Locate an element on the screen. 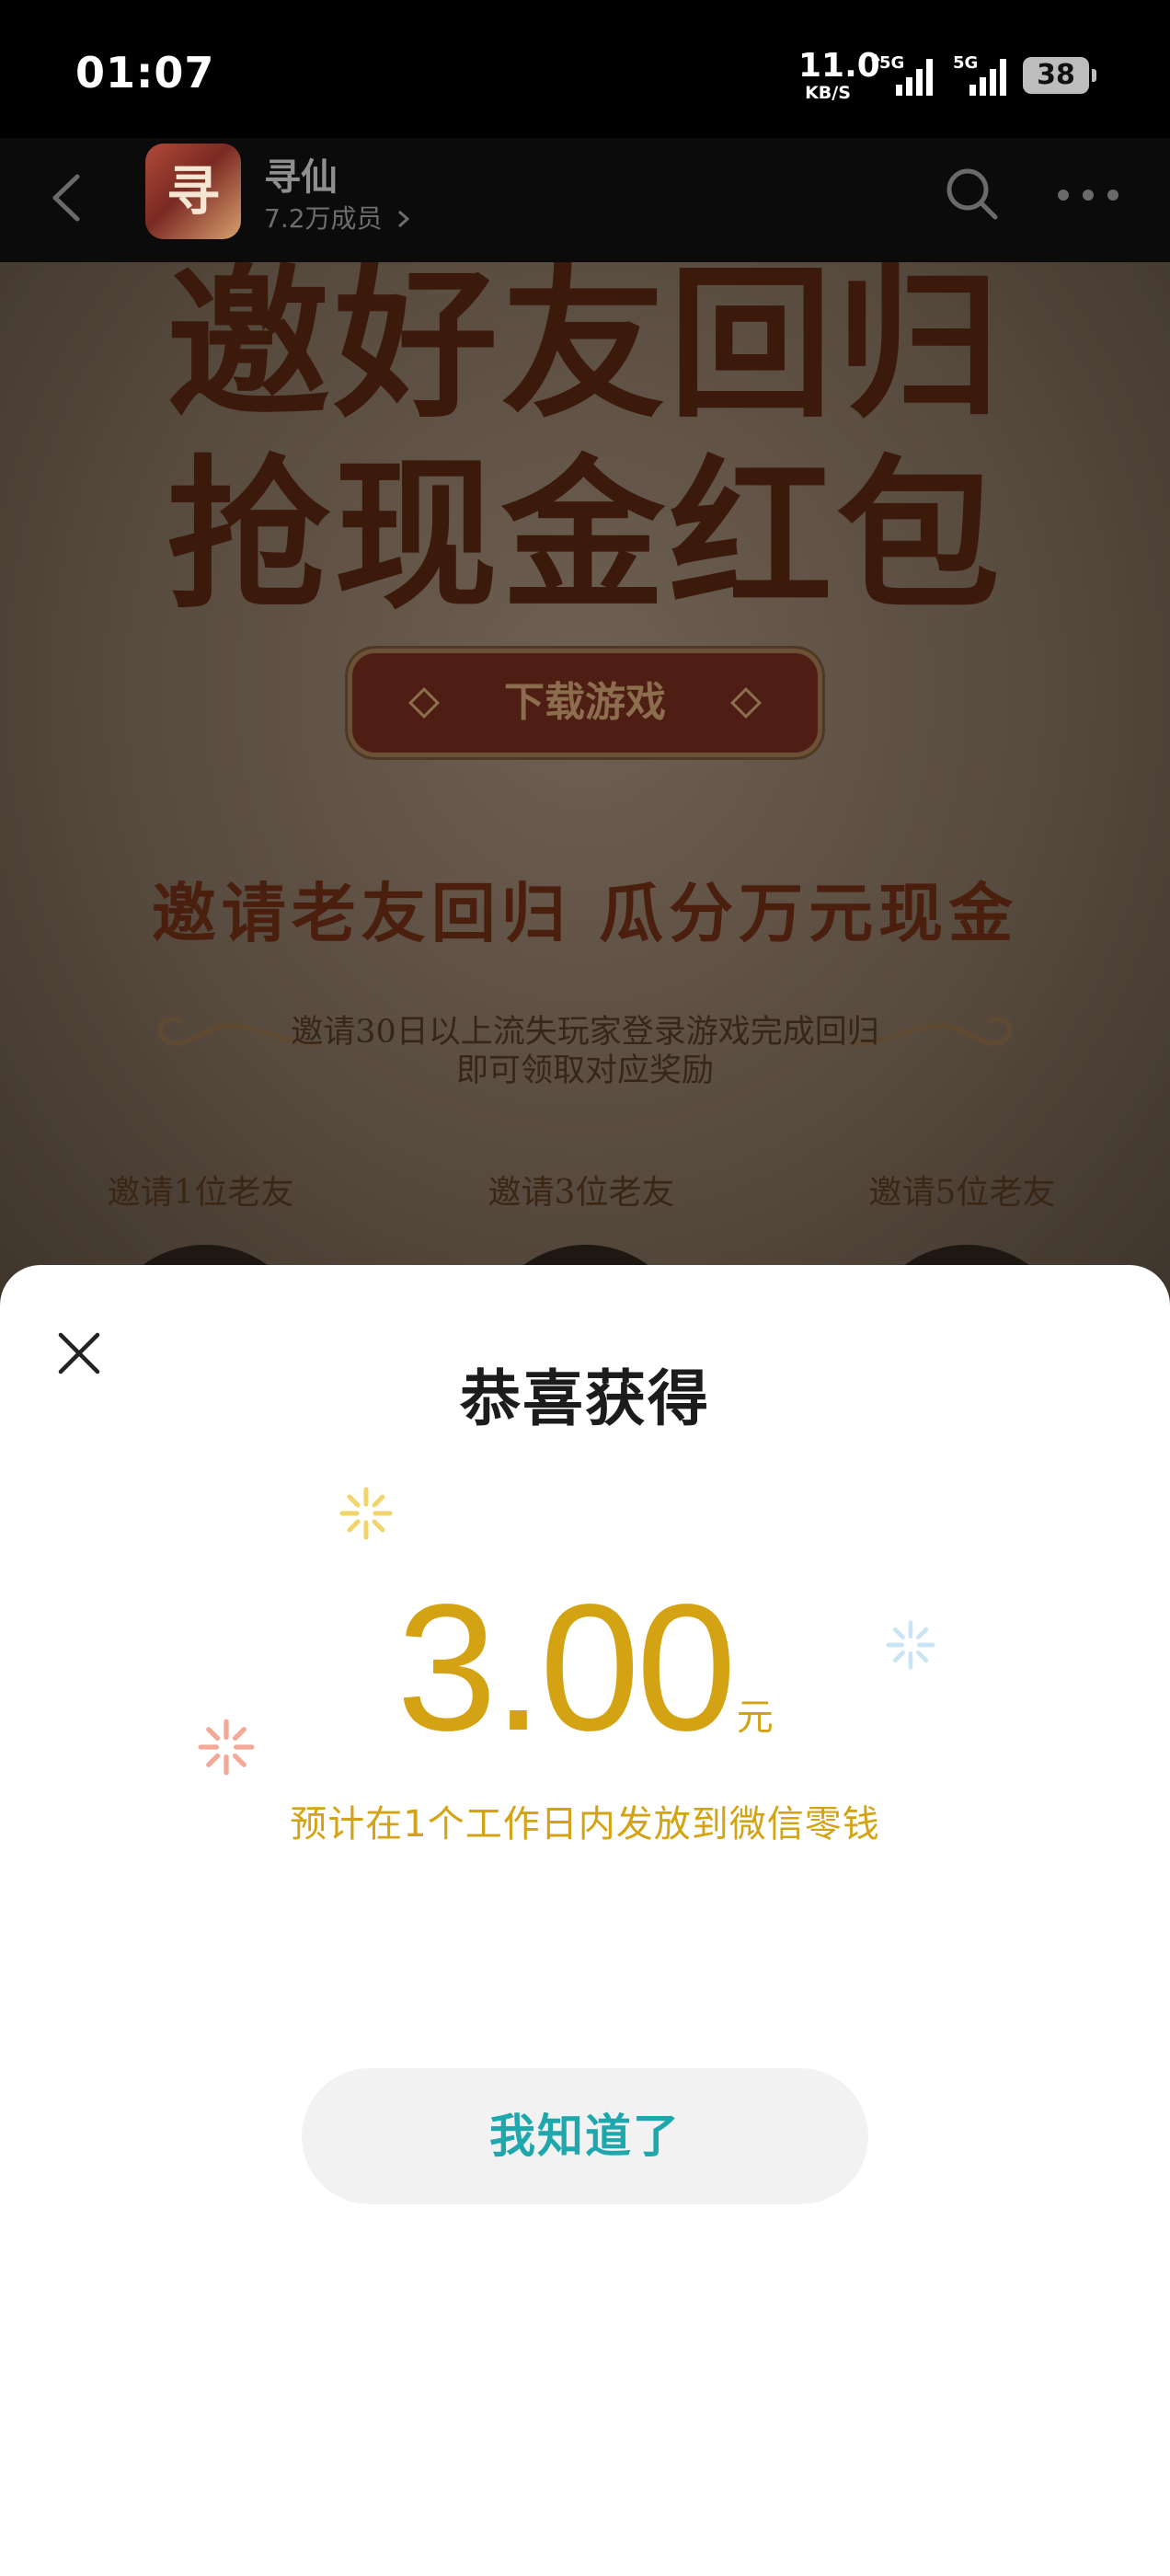 This screenshot has height=2576, width=1170. group-header: 寻仙 寻仙 7.2万成员 is located at coordinates (585, 200).